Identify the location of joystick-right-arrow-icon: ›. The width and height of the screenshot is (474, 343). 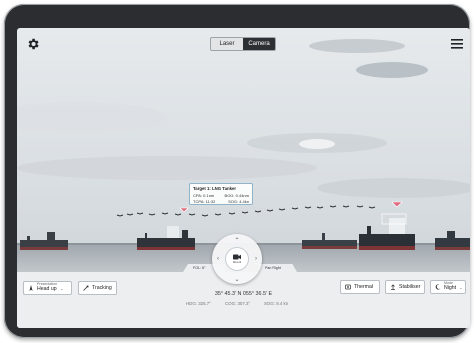
(256, 259).